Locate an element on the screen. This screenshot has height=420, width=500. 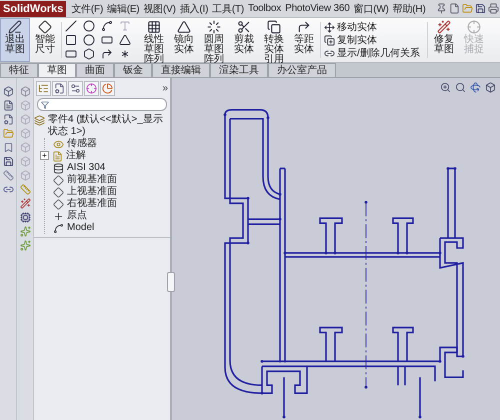
ribbon-button: 退出草图 is located at coordinates (15, 40).